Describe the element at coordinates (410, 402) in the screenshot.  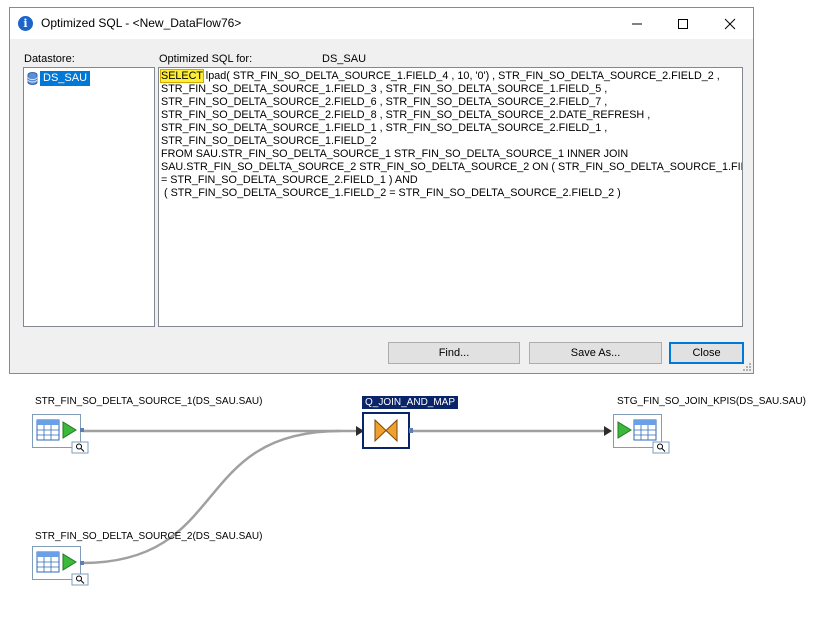
I see `query-label: Q_JOIN_AND_MAP` at that location.